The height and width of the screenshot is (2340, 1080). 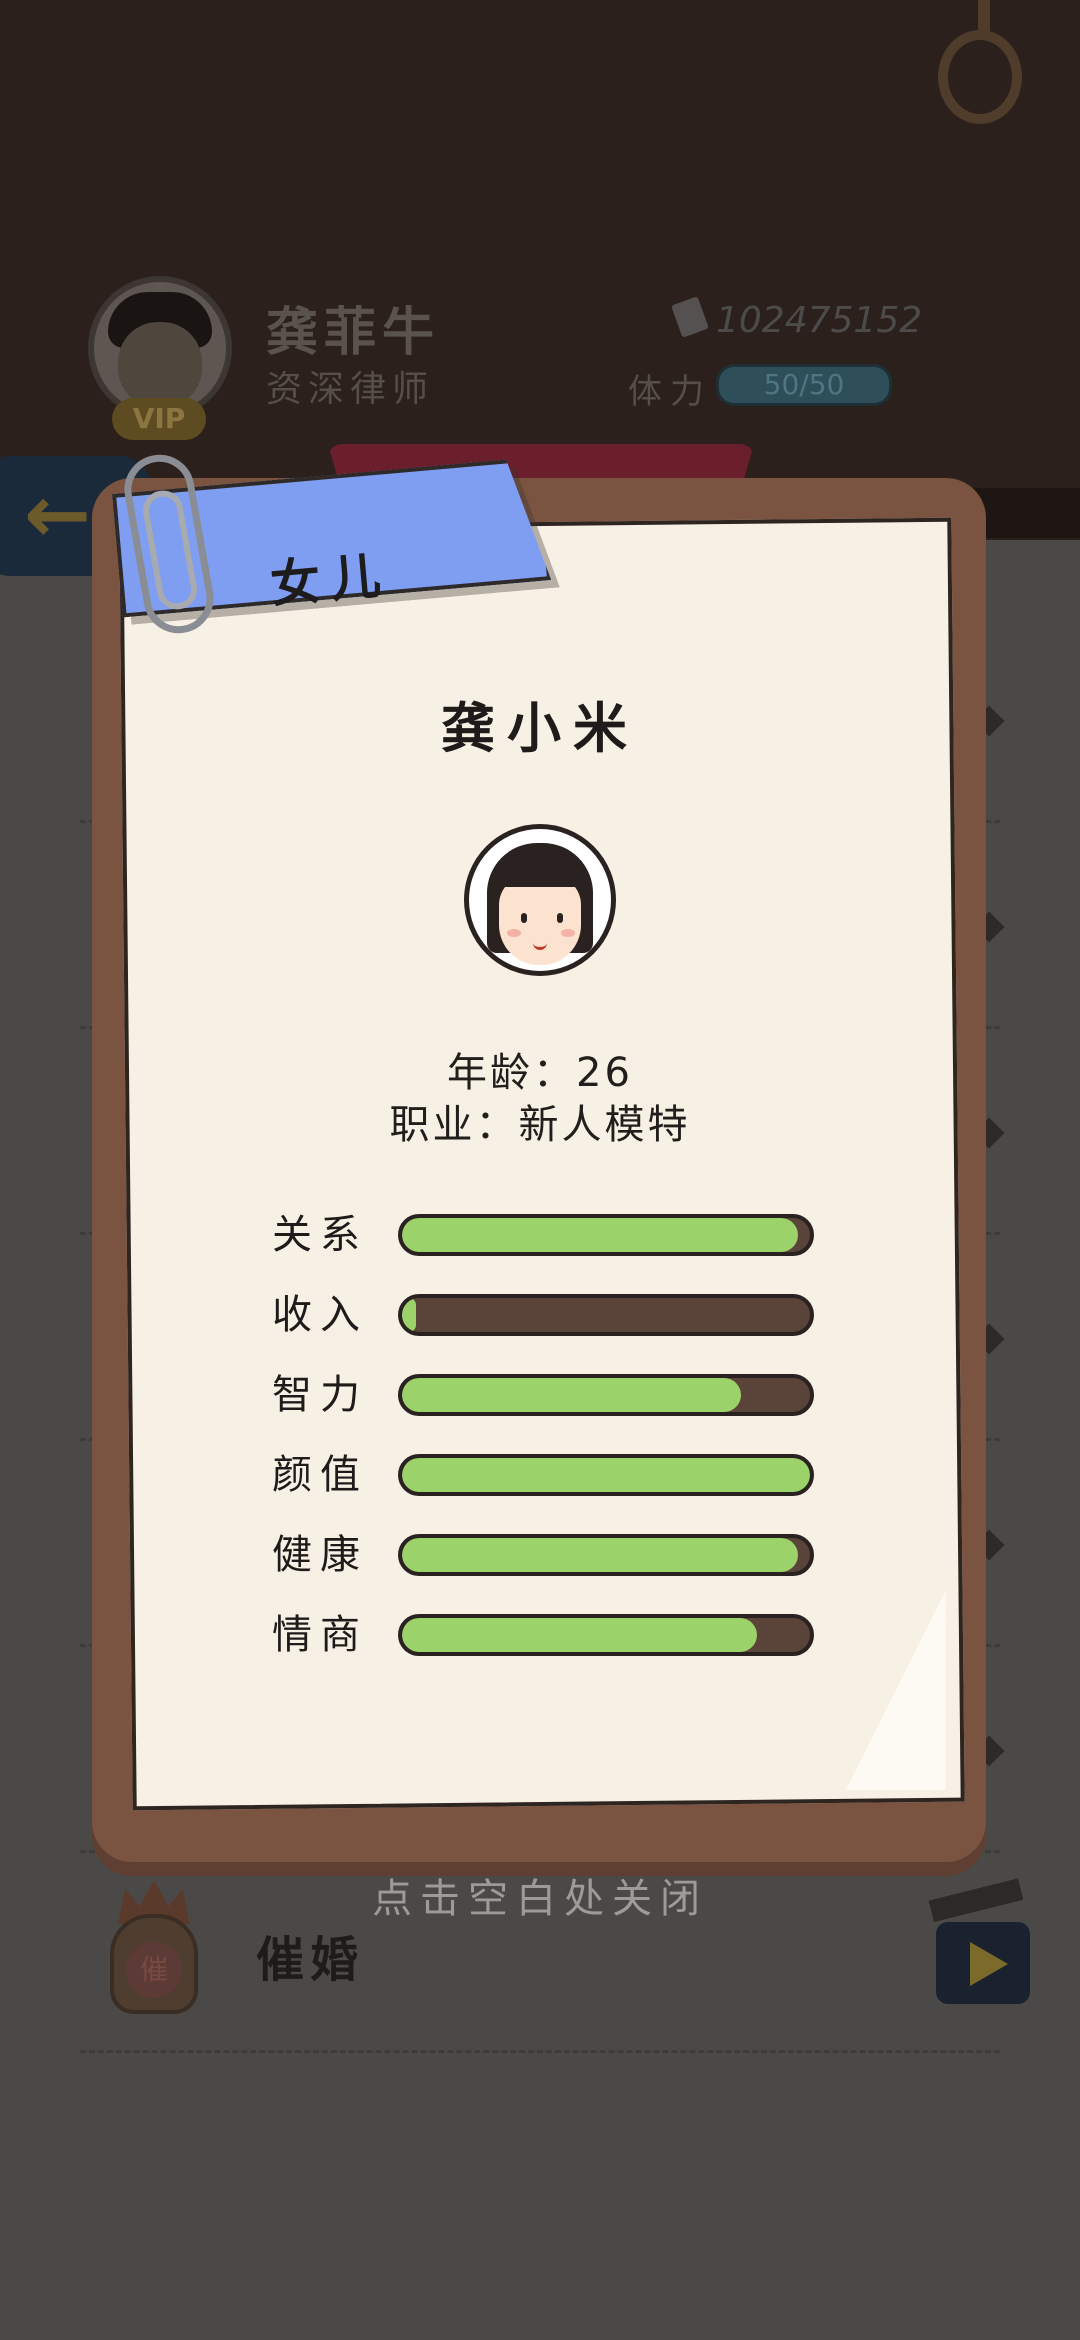 I want to click on urge-seal: 催, so click(x=154, y=1970).